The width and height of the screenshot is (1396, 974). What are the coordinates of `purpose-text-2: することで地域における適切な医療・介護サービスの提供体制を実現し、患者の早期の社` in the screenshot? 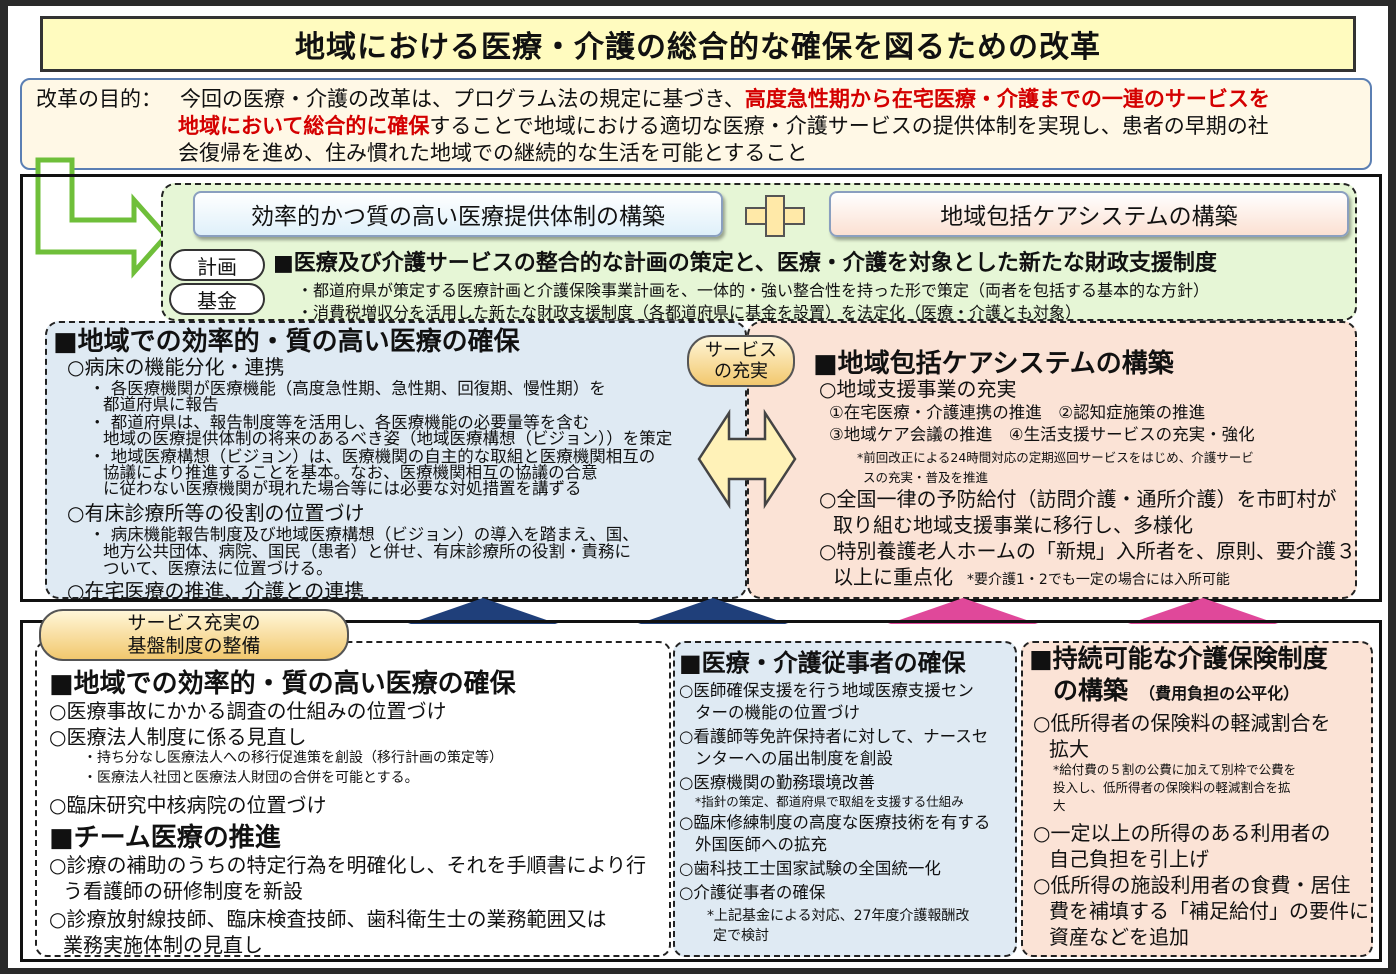 It's located at (849, 126).